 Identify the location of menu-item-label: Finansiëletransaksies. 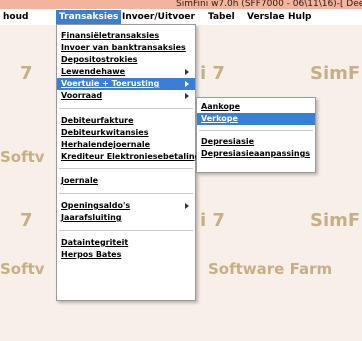
(110, 35).